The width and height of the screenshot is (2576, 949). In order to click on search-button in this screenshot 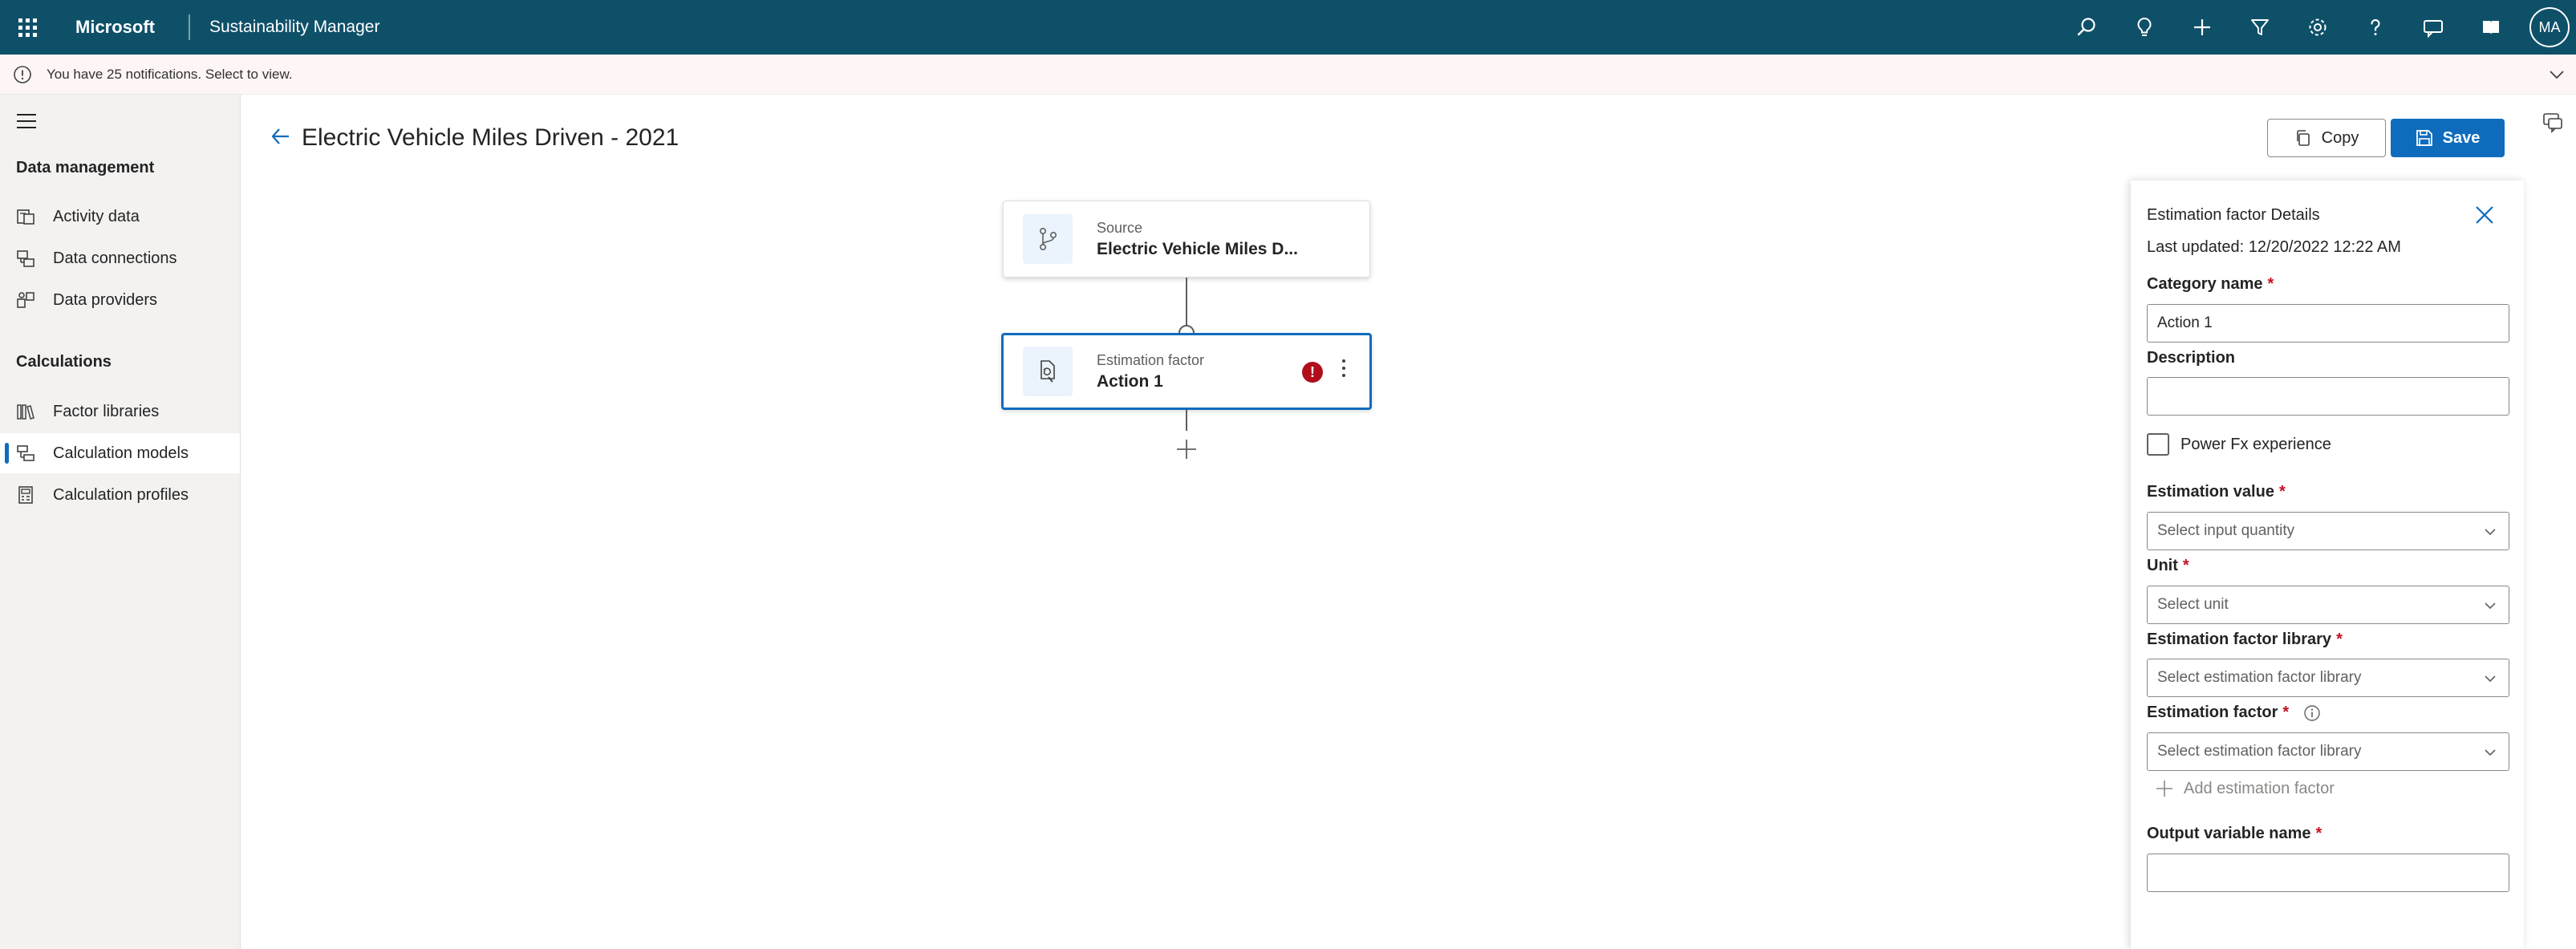, I will do `click(2087, 28)`.